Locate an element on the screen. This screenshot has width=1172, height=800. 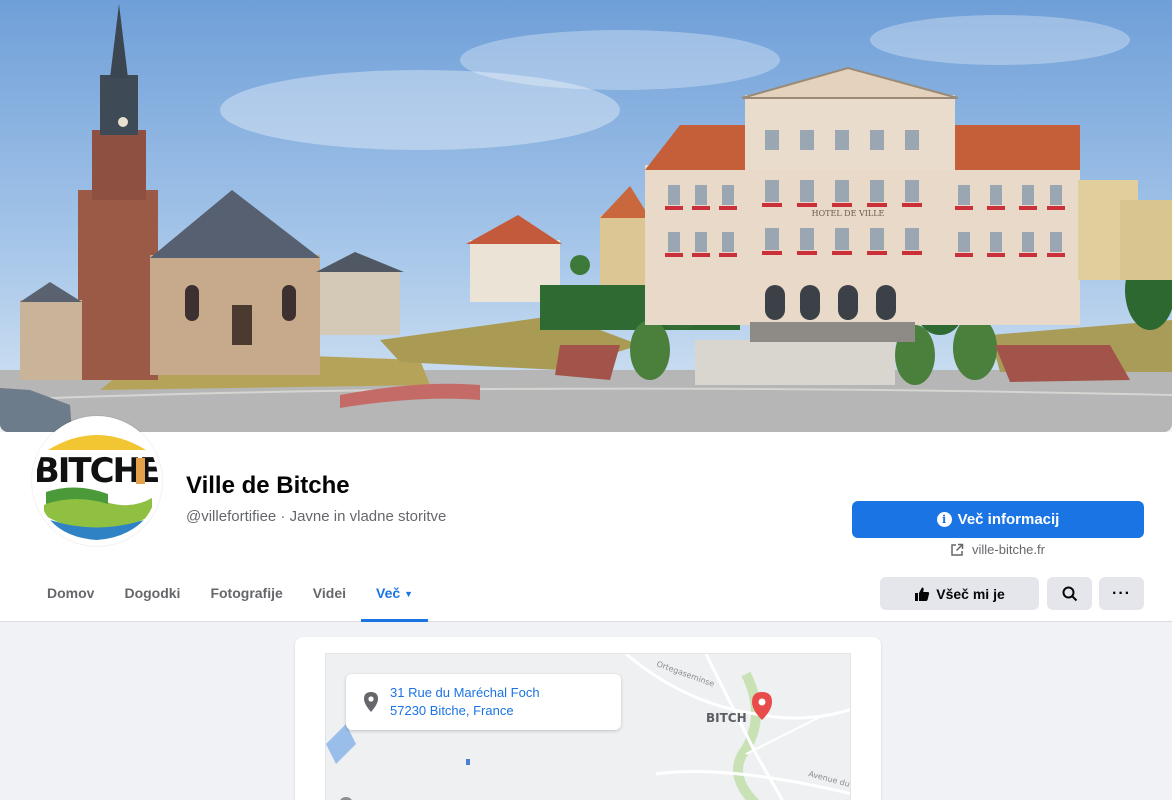
search-button is located at coordinates (1069, 593).